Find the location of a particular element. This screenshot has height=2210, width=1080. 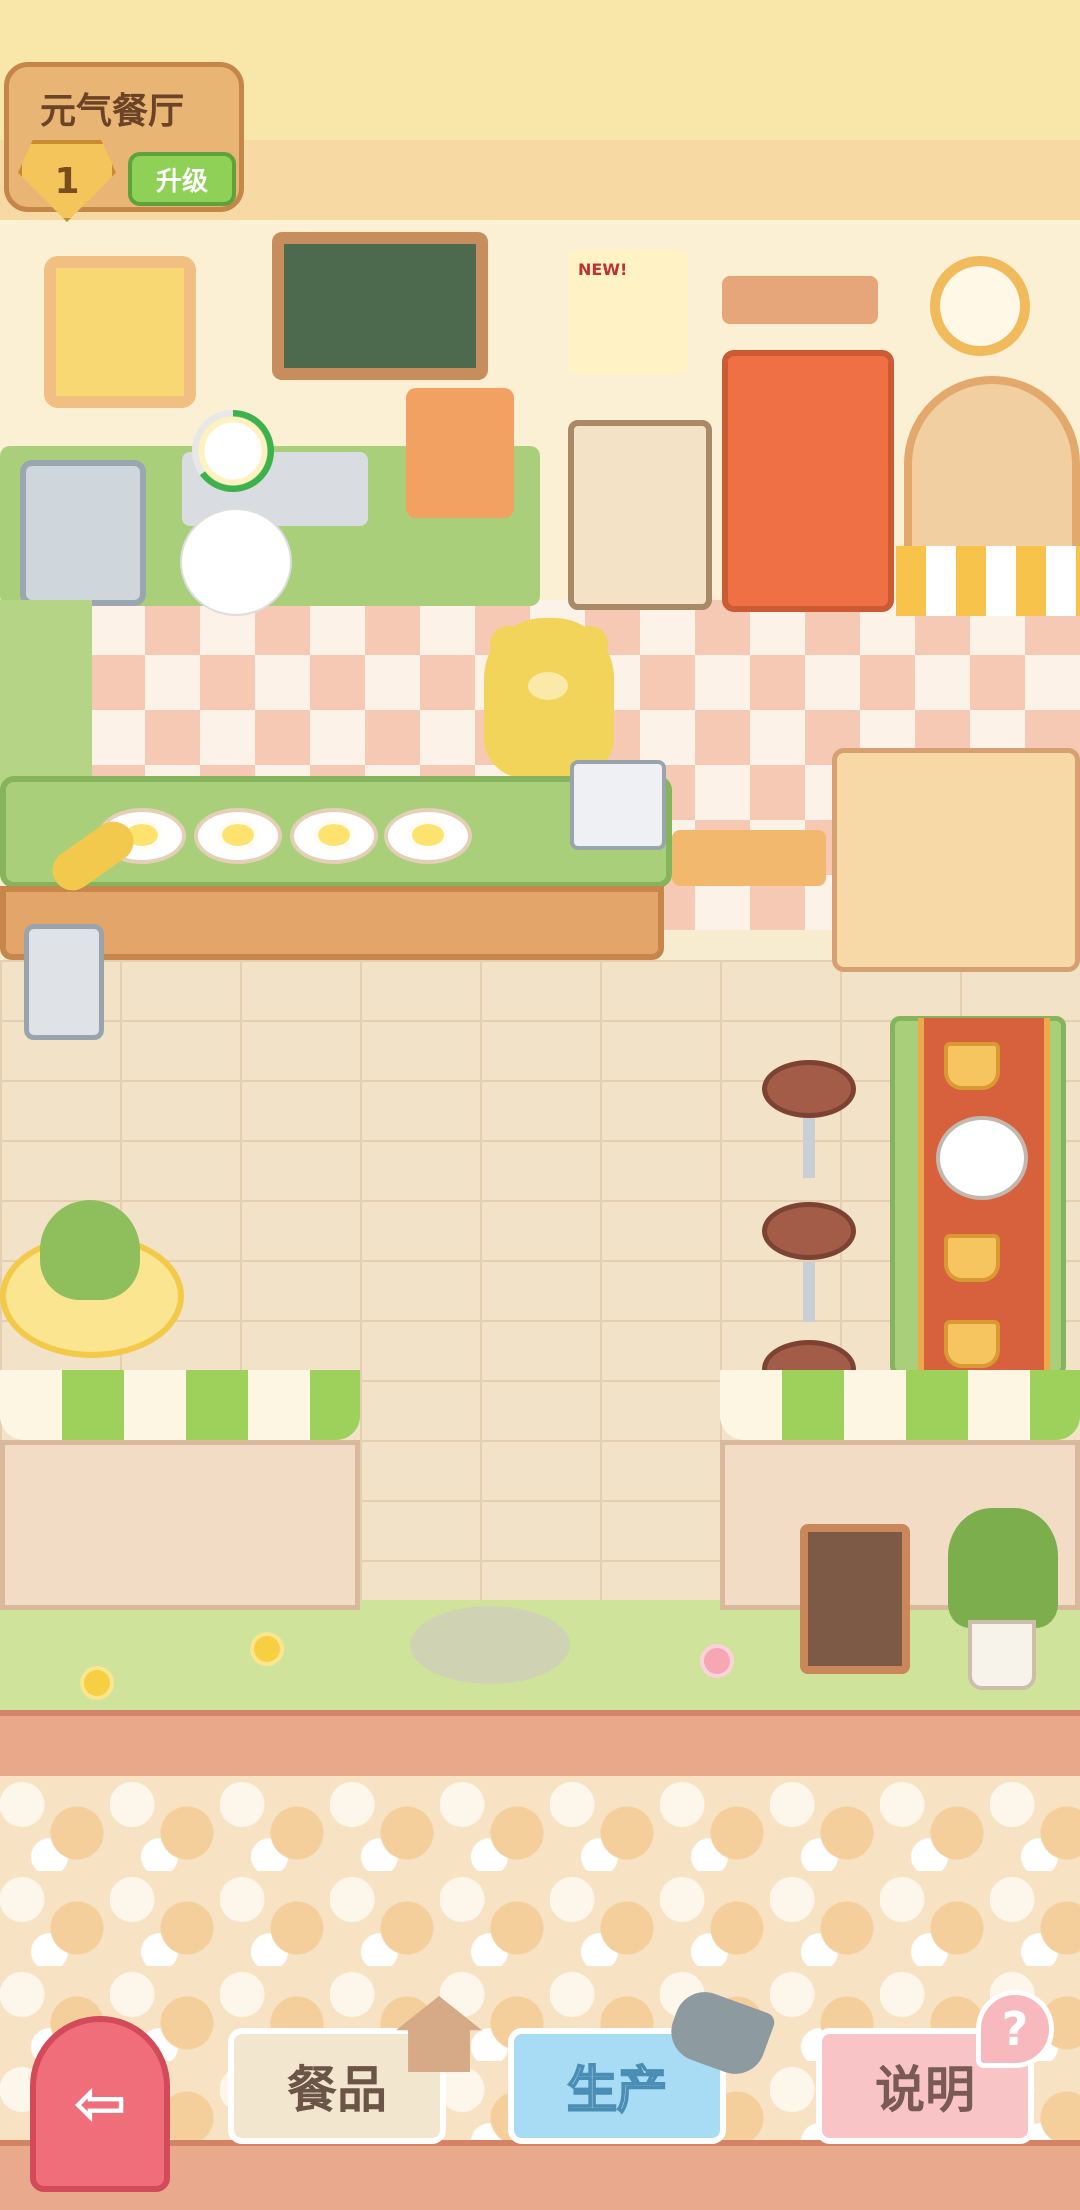

menu-sign-board is located at coordinates (855, 1599).